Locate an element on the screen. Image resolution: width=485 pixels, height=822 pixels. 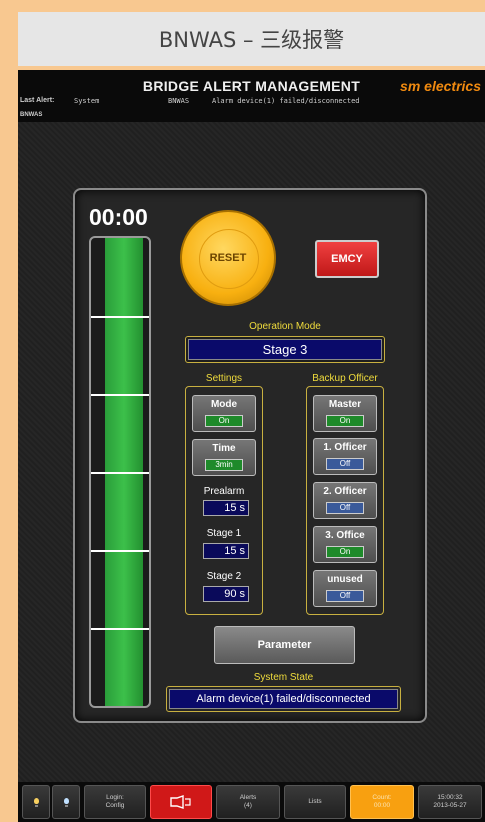
reset-label: RESET is located at coordinates (228, 258).